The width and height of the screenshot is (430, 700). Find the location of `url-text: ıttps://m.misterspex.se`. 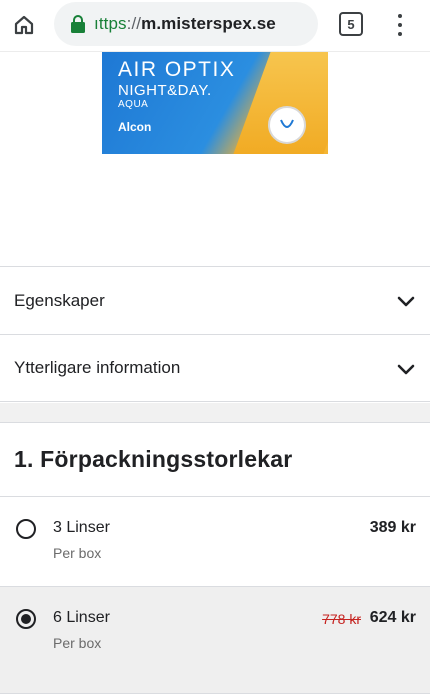

url-text: ıttps://m.misterspex.se is located at coordinates (185, 24).